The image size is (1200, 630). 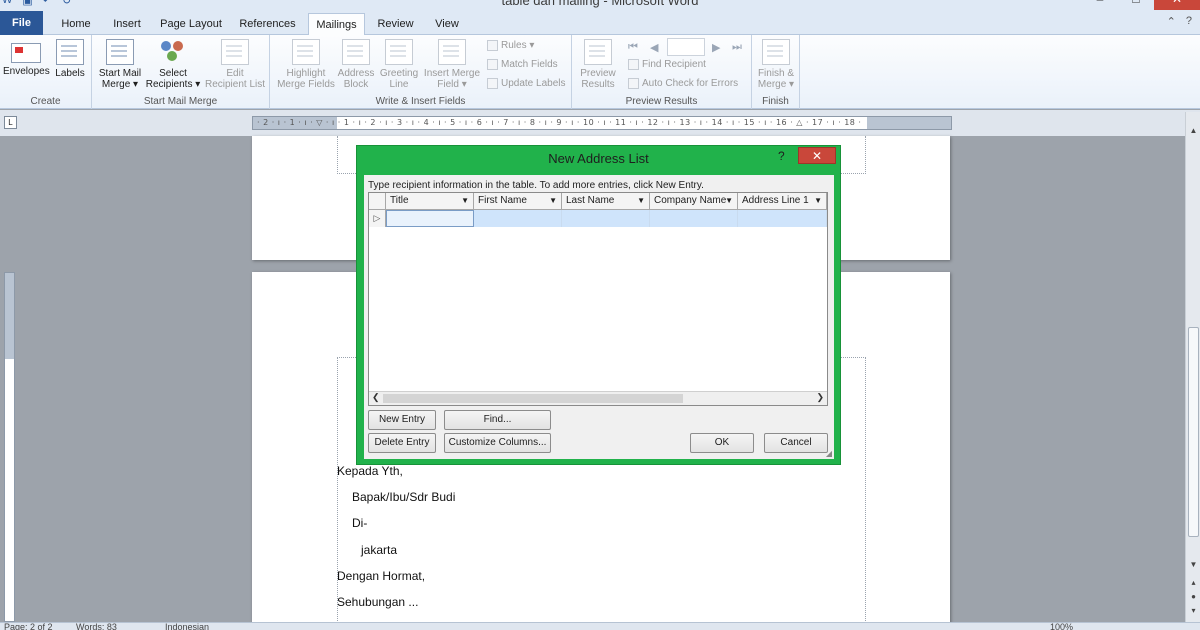 I want to click on resize-grip-icon: ◢, so click(x=829, y=453).